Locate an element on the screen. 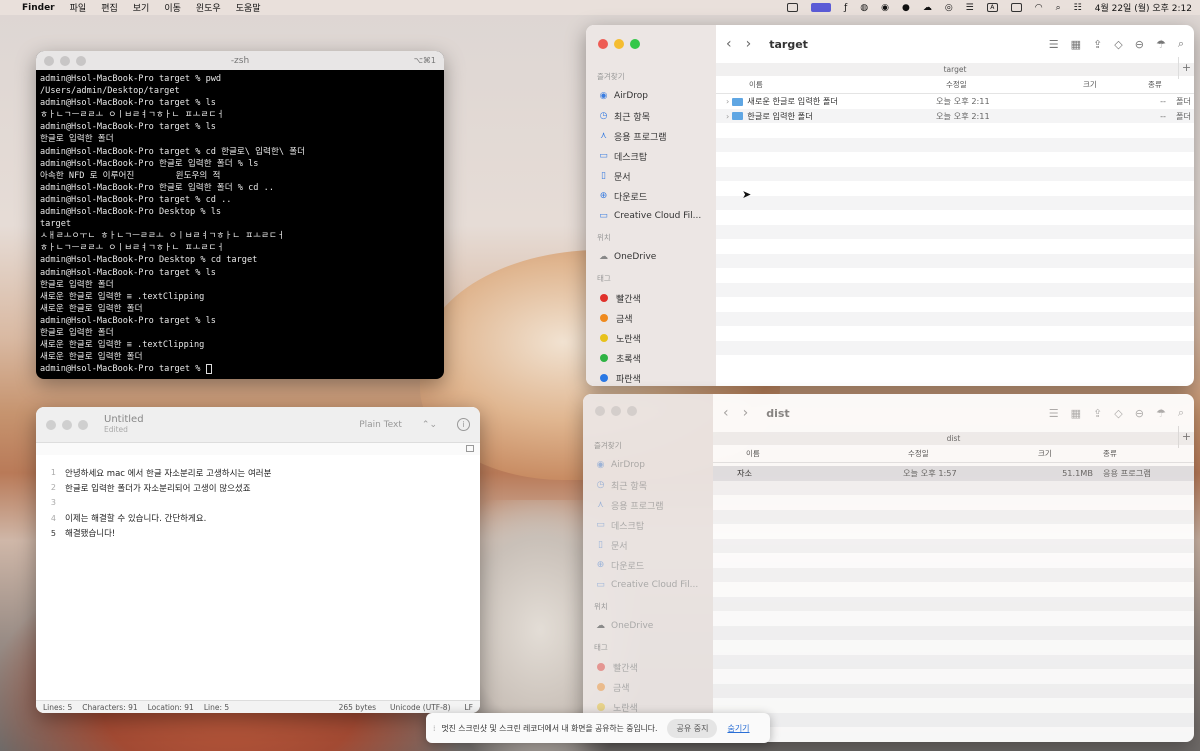  sidebar-toggle-icon is located at coordinates (470, 448).